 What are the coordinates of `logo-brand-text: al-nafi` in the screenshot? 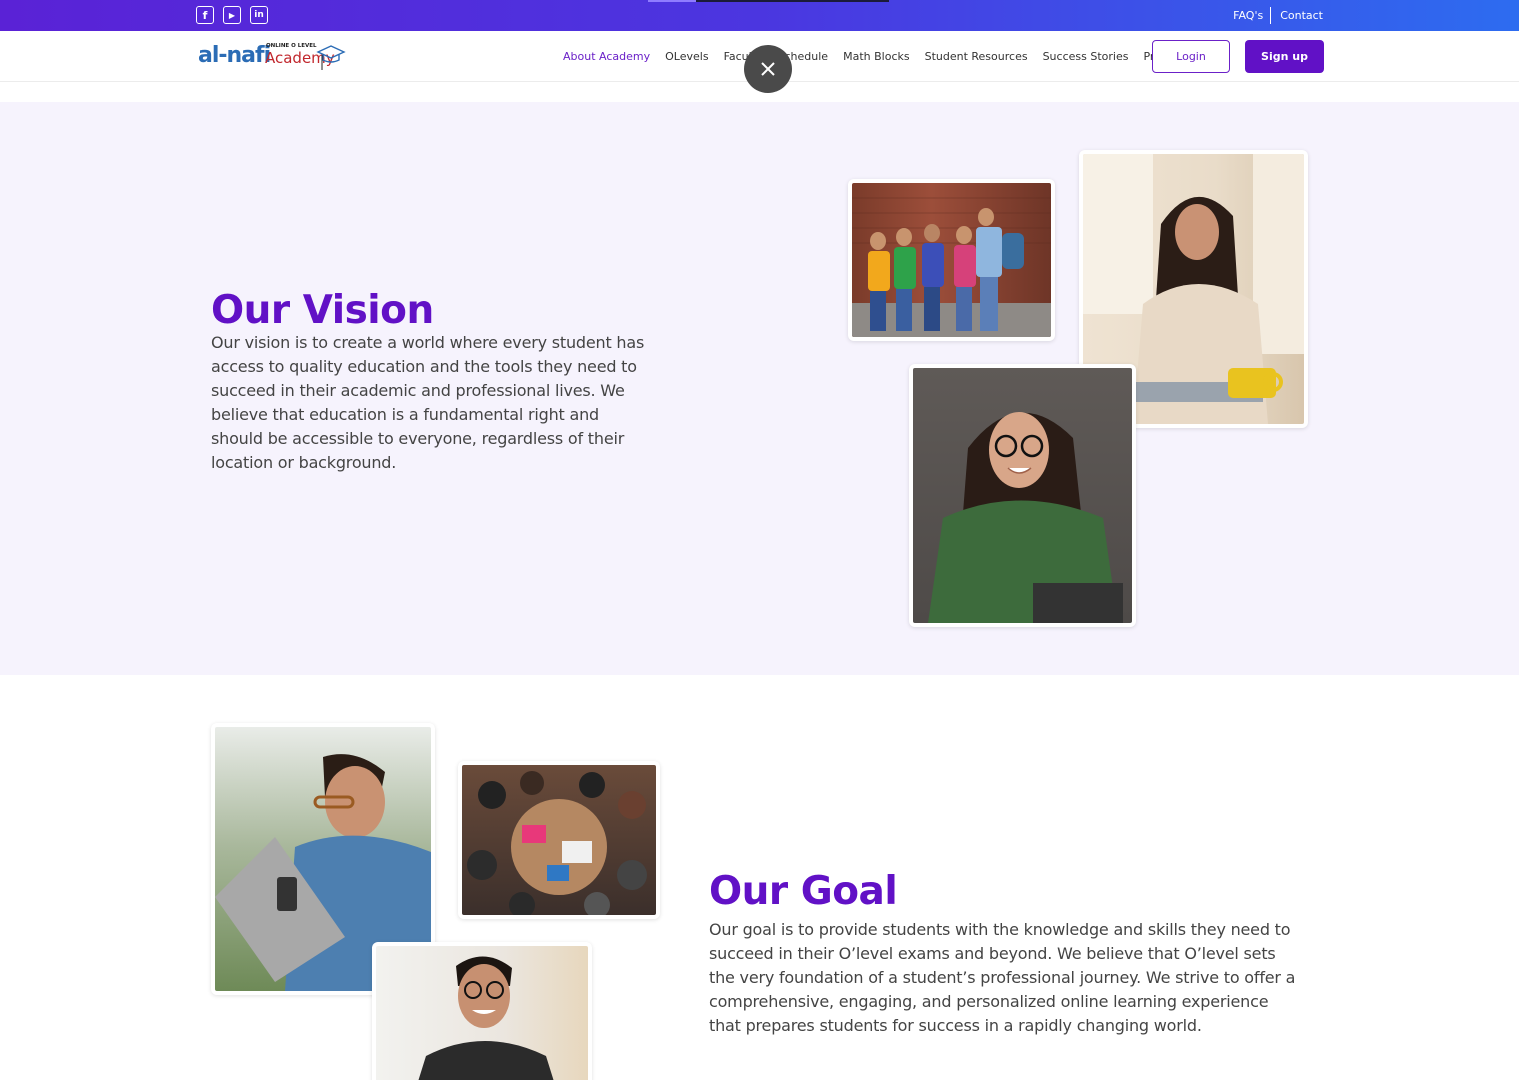 It's located at (234, 55).